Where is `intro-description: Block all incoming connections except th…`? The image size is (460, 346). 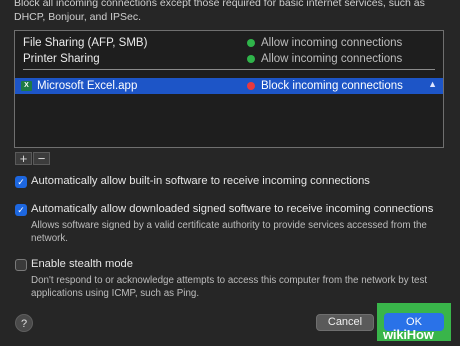
intro-description: Block all incoming connections except th… is located at coordinates (229, 12).